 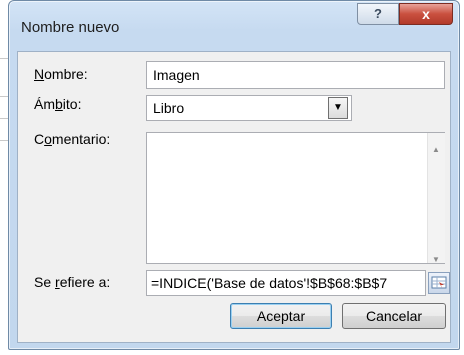 What do you see at coordinates (249, 108) in the screenshot?
I see `scope-select: Libro` at bounding box center [249, 108].